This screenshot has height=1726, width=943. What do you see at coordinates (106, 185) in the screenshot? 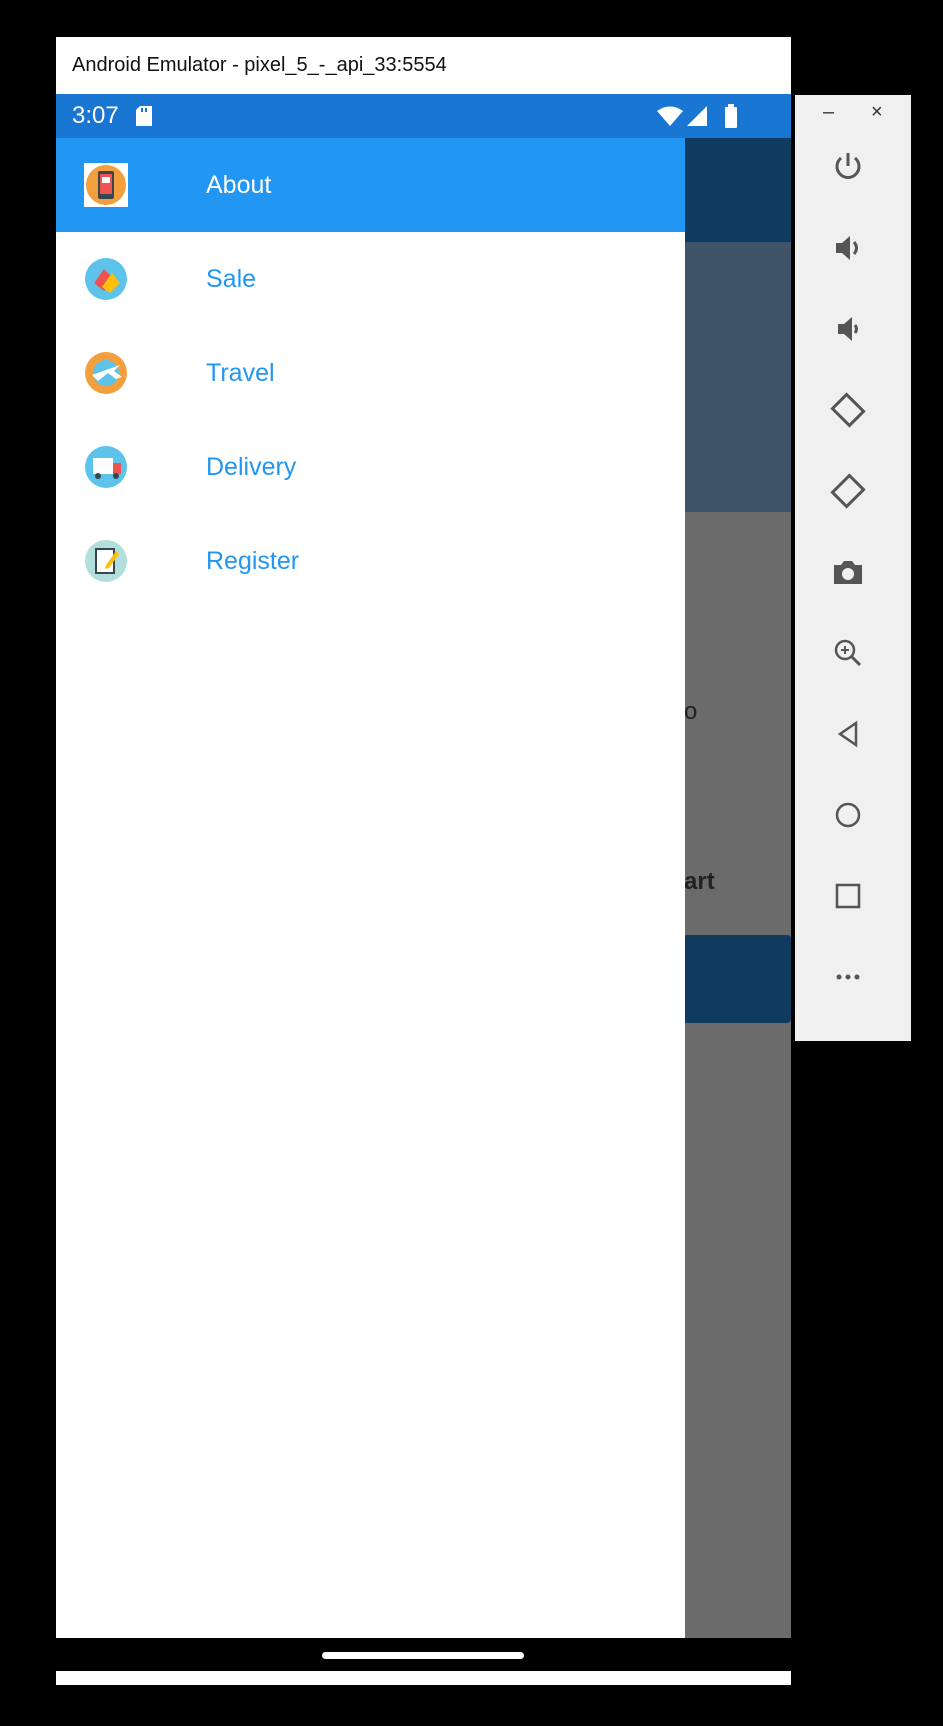
I see `phone-icon` at bounding box center [106, 185].